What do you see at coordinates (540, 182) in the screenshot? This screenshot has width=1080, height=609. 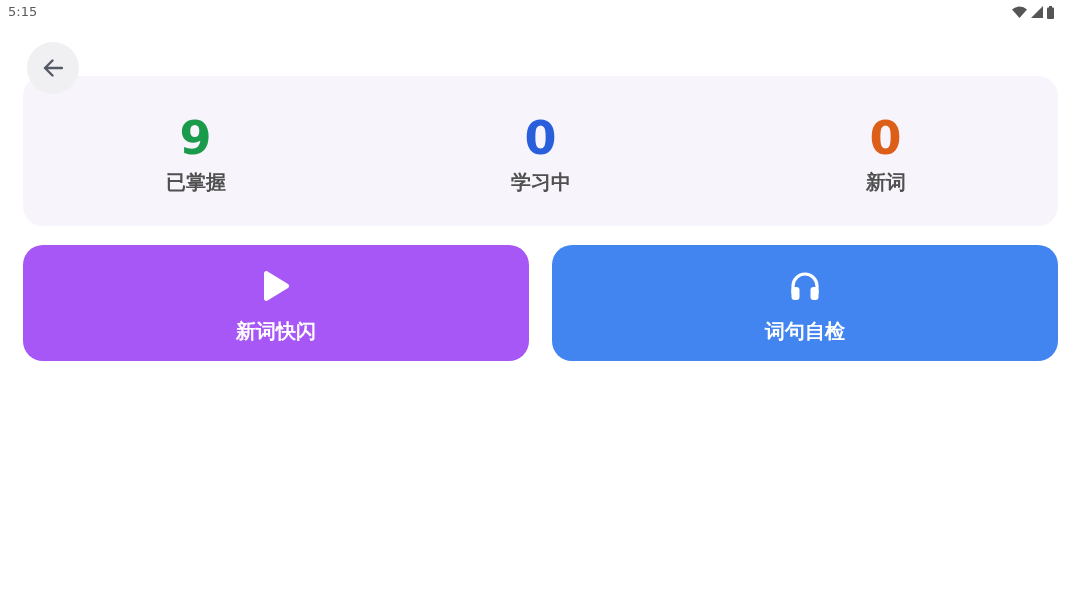 I see `stat-label: 学习中` at bounding box center [540, 182].